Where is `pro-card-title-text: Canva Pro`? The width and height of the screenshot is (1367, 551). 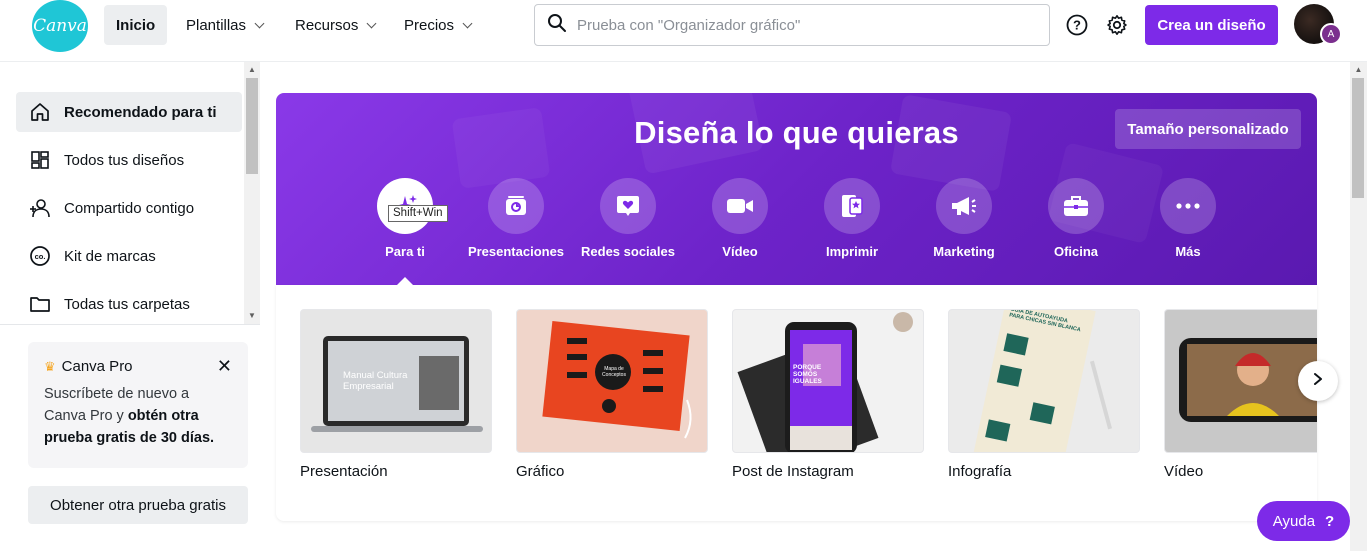
pro-card-title-text: Canva Pro is located at coordinates (97, 366).